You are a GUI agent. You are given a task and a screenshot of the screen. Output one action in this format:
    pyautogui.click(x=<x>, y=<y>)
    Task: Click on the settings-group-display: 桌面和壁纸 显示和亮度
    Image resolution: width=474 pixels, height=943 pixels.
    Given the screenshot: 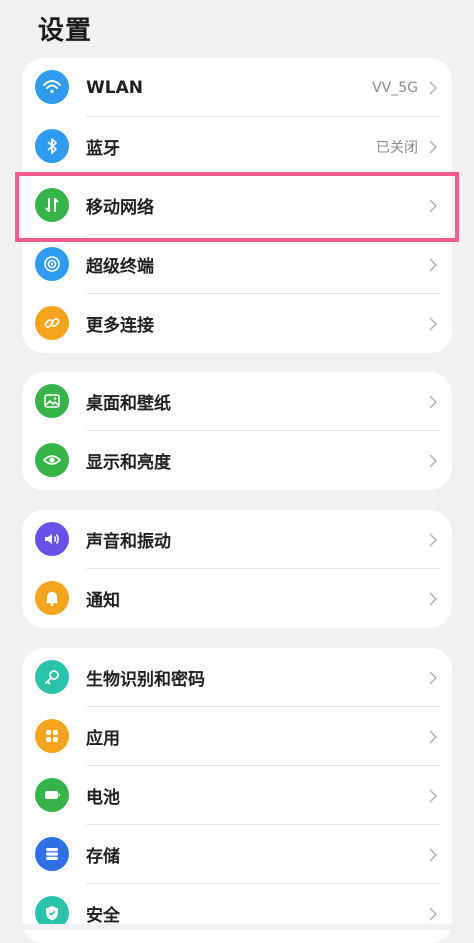 What is the action you would take?
    pyautogui.click(x=237, y=431)
    